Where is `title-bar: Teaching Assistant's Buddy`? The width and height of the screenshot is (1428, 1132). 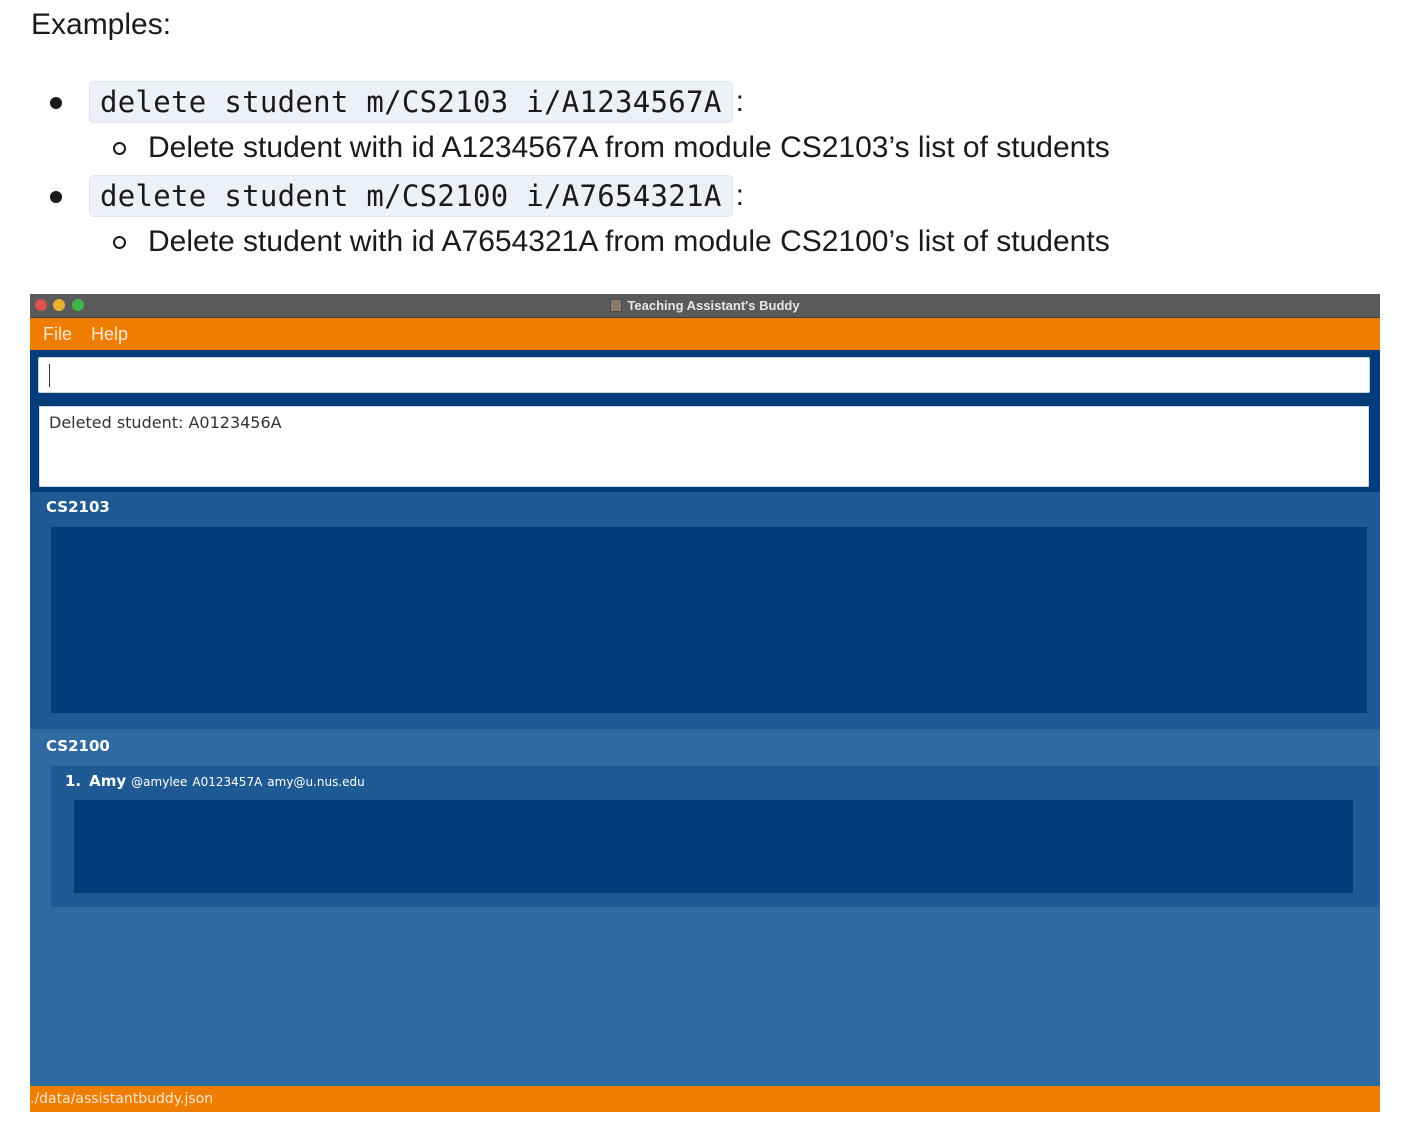 title-bar: Teaching Assistant's Buddy is located at coordinates (705, 306).